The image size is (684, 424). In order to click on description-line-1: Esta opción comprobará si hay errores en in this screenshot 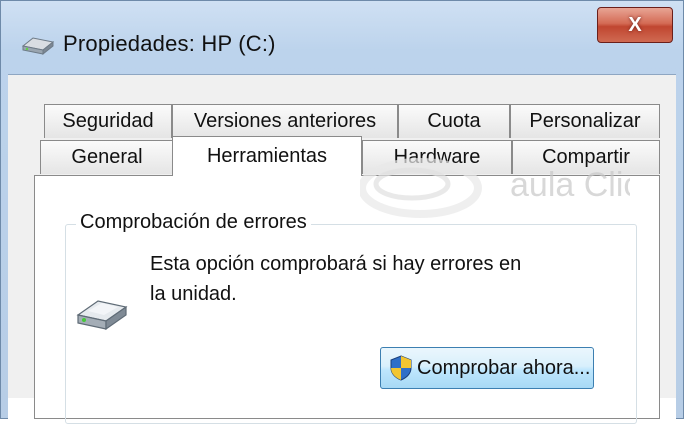, I will do `click(336, 264)`.